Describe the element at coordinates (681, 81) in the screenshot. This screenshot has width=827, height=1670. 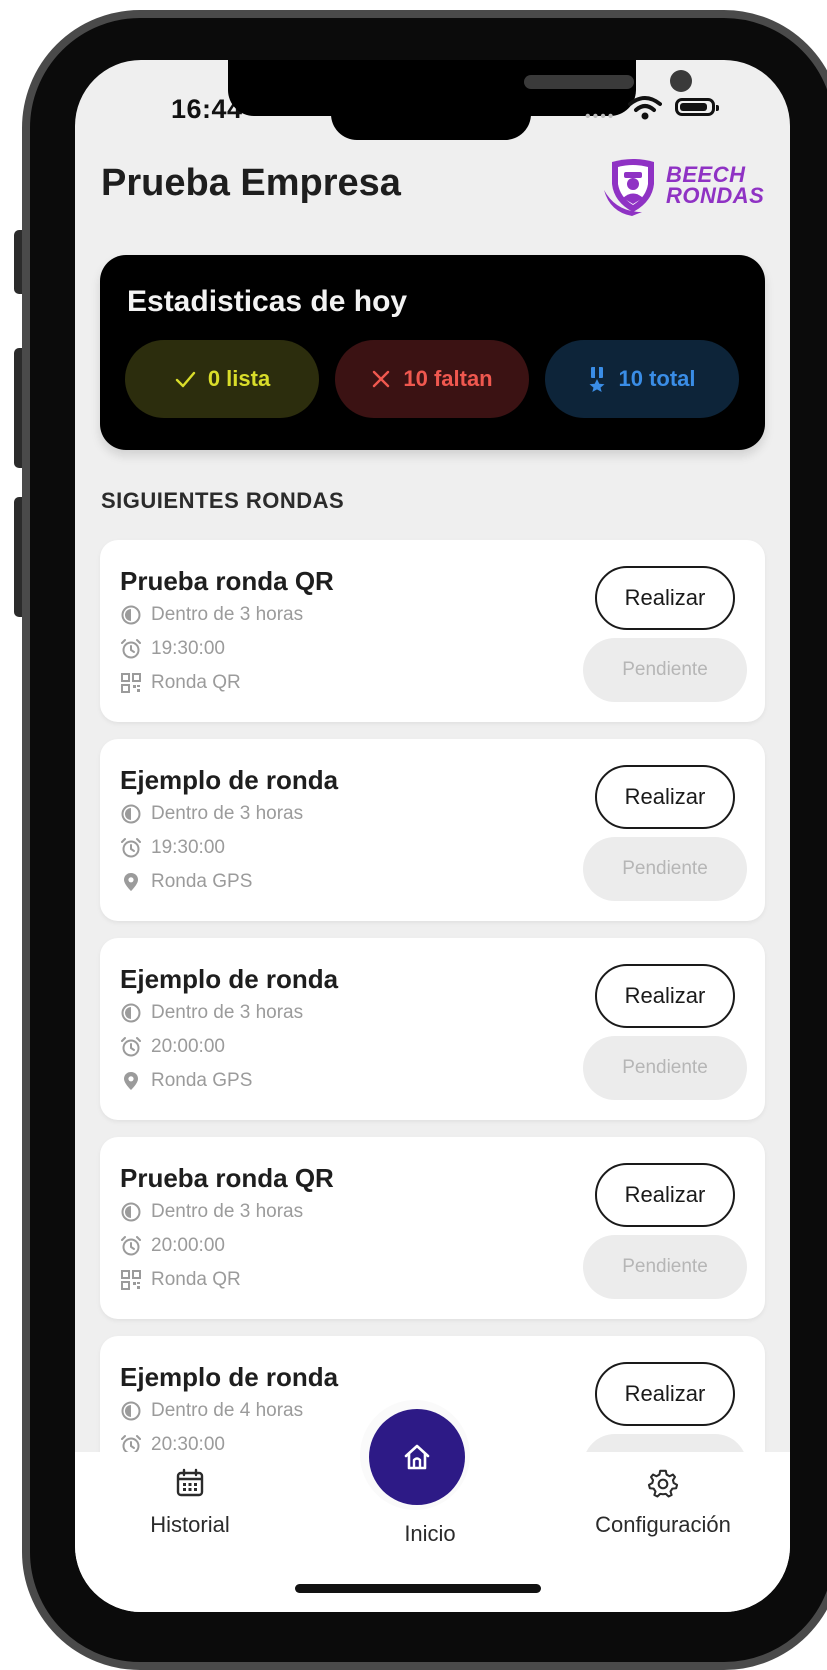
I see `front-camera` at that location.